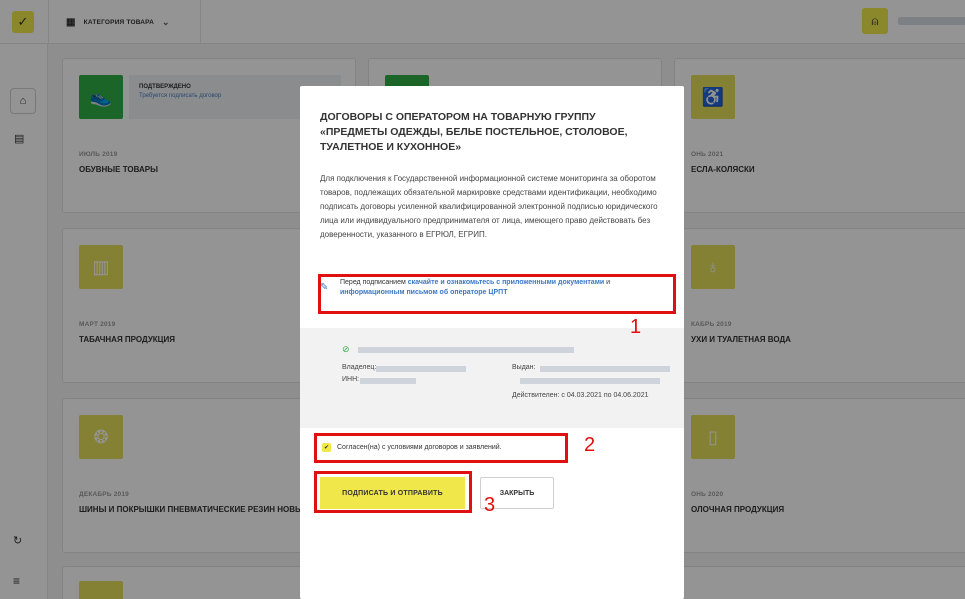 The width and height of the screenshot is (965, 599). Describe the element at coordinates (636, 327) in the screenshot. I see `annotation-number-1: 1` at that location.